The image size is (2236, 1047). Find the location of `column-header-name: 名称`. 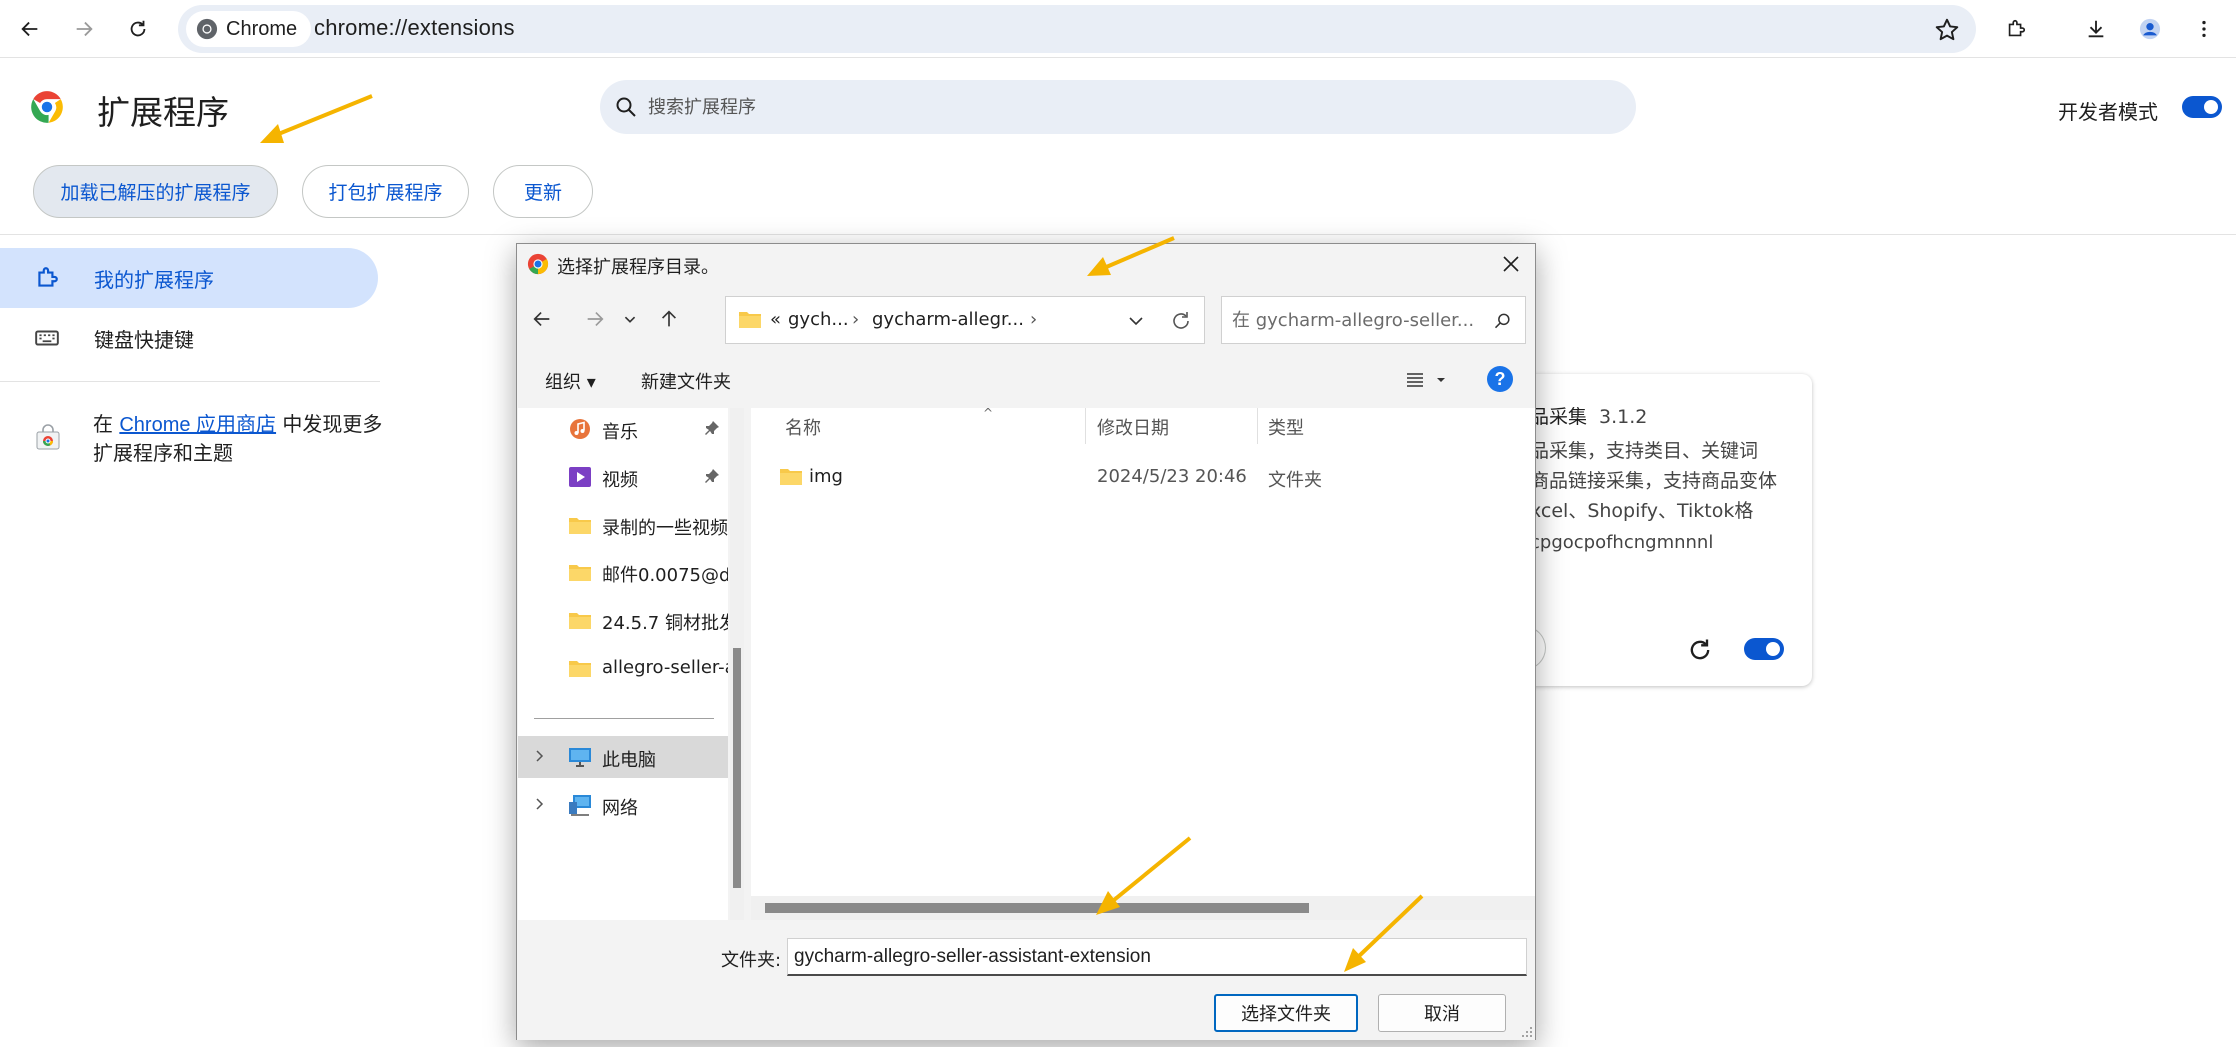

column-header-name: 名称 is located at coordinates (803, 432).